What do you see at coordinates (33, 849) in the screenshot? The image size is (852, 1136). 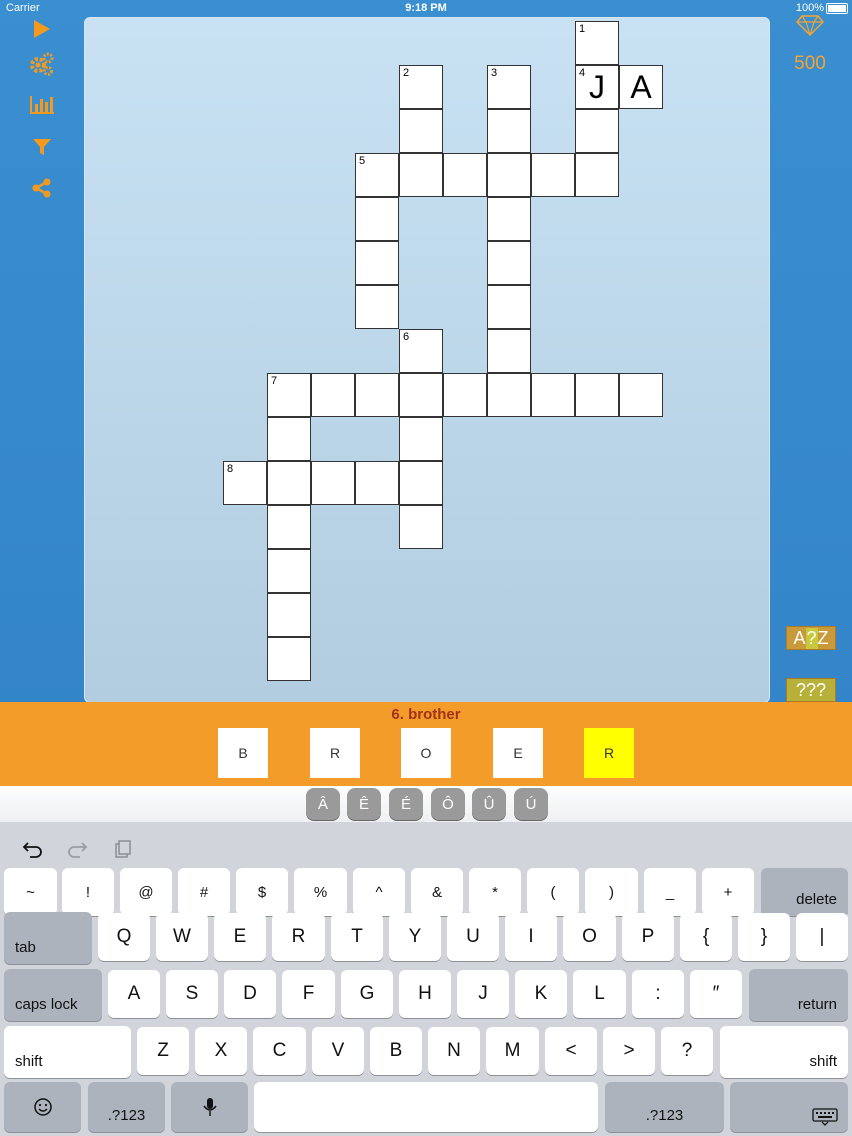 I see `undo-icon` at bounding box center [33, 849].